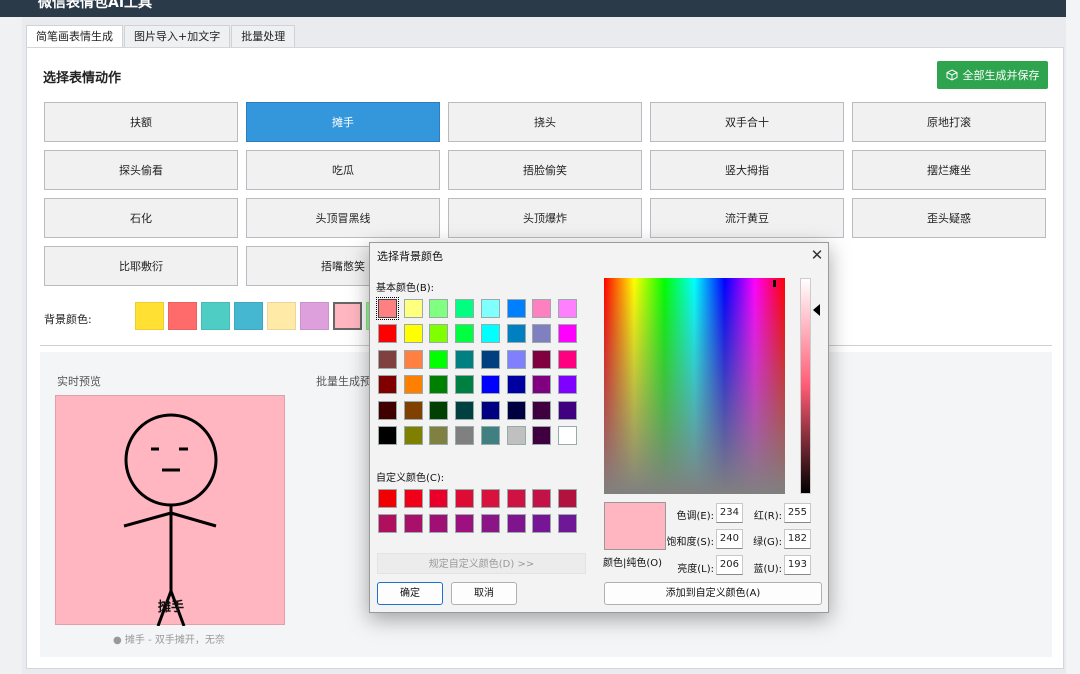 Image resolution: width=1080 pixels, height=674 pixels. What do you see at coordinates (805, 386) in the screenshot?
I see `luminance-slider` at bounding box center [805, 386].